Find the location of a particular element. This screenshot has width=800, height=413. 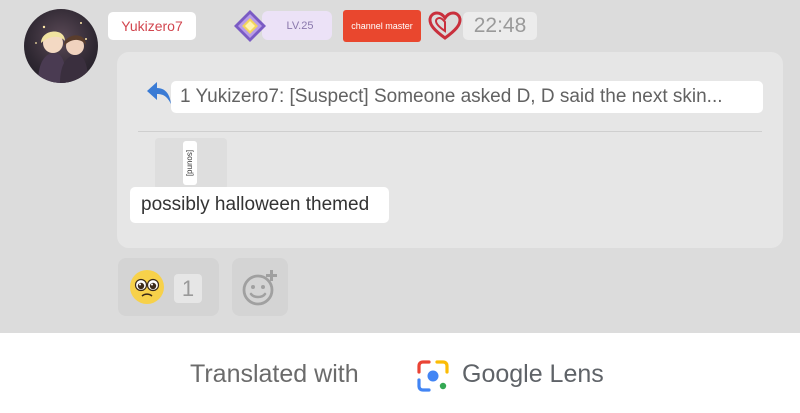

level-diamond-icon is located at coordinates (250, 26).